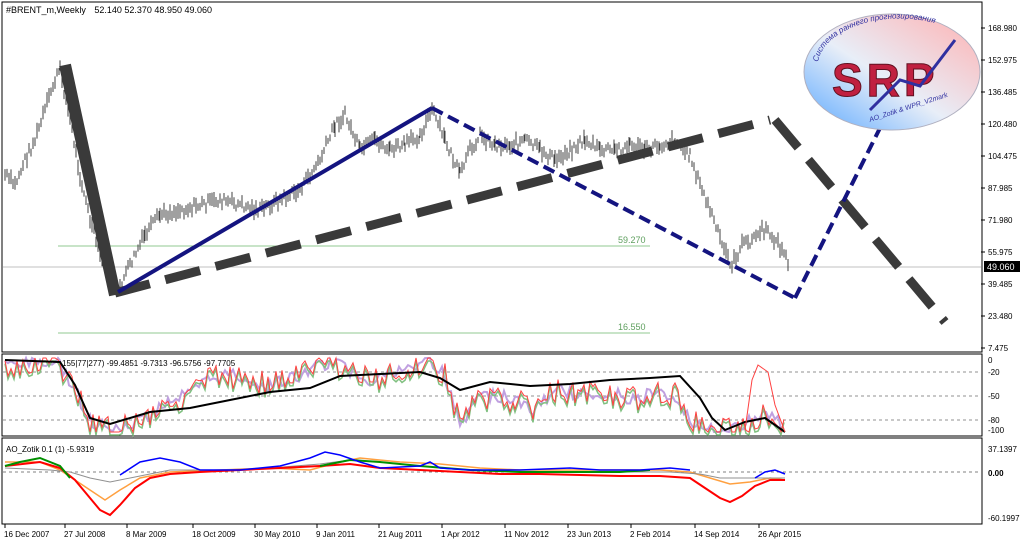  What do you see at coordinates (998, 348) in the screenshot?
I see `price-tick-label: 7.475` at bounding box center [998, 348].